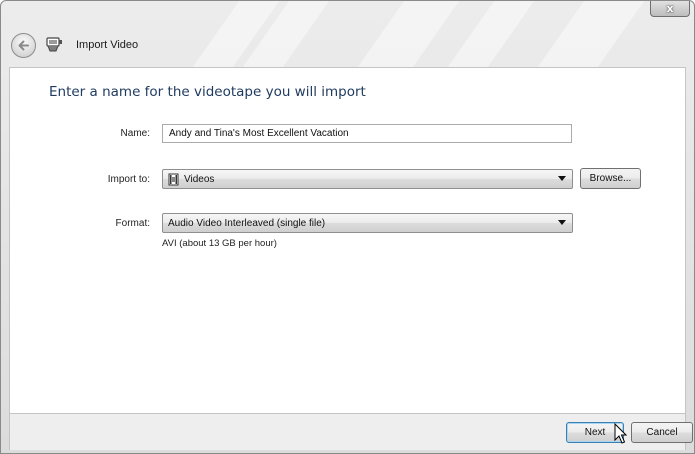 This screenshot has height=454, width=695. What do you see at coordinates (620, 433) in the screenshot?
I see `mouse-cursor-icon` at bounding box center [620, 433].